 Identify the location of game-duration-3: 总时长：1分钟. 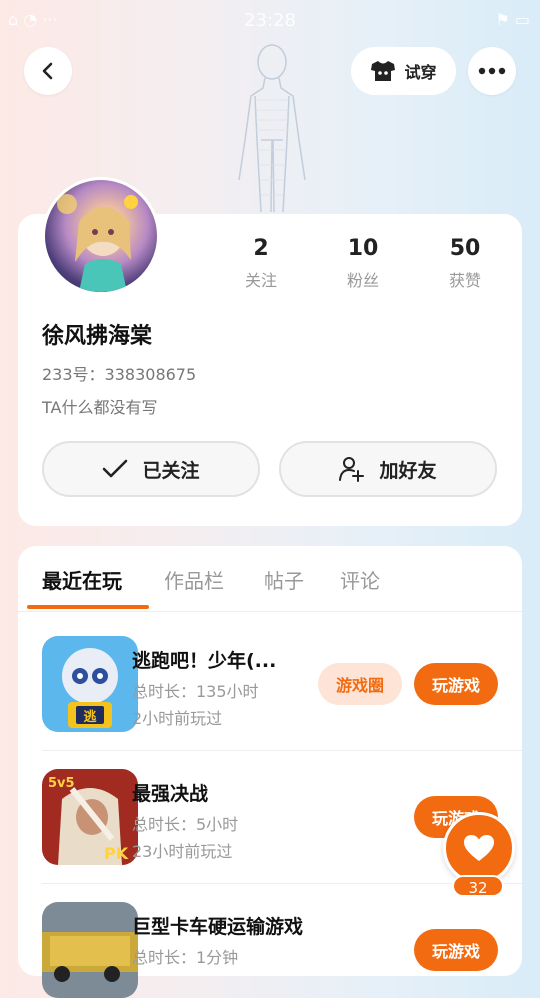
(185, 957).